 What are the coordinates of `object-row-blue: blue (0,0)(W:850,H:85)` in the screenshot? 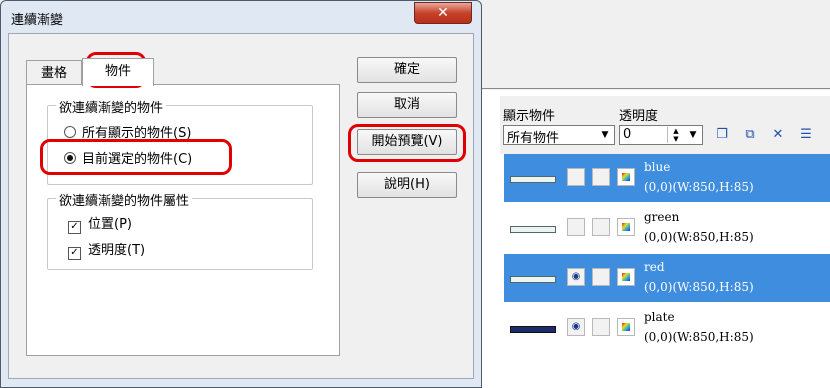 It's located at (667, 178).